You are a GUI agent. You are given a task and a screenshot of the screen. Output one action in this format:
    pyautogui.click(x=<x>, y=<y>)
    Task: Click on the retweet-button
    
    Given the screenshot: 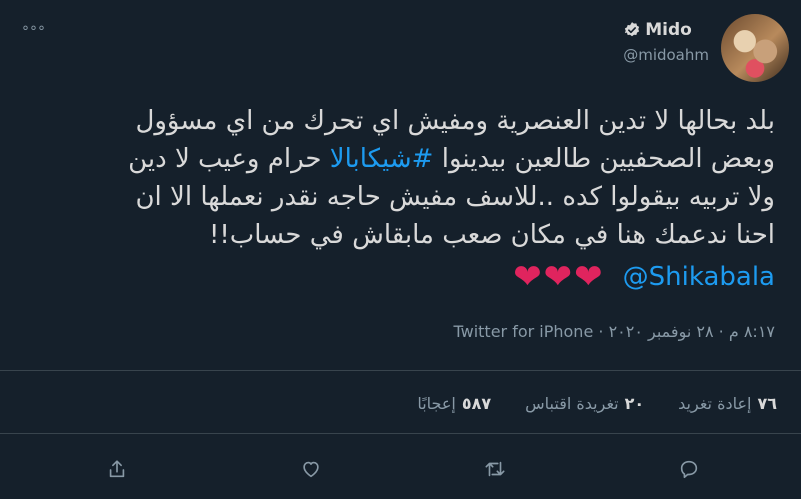 What is the action you would take?
    pyautogui.click(x=495, y=469)
    